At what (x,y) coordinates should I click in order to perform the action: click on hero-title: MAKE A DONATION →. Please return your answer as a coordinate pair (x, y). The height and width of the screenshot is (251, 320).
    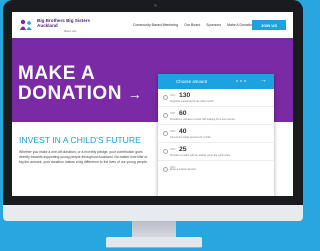
    Looking at the image, I should click on (80, 83).